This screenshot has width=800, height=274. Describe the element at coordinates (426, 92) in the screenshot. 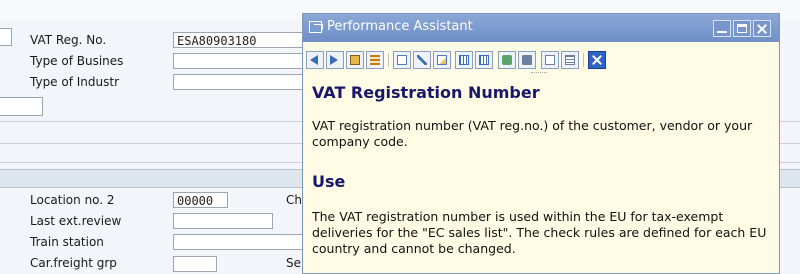

I see `help-heading-vat: VAT Registration Number` at that location.